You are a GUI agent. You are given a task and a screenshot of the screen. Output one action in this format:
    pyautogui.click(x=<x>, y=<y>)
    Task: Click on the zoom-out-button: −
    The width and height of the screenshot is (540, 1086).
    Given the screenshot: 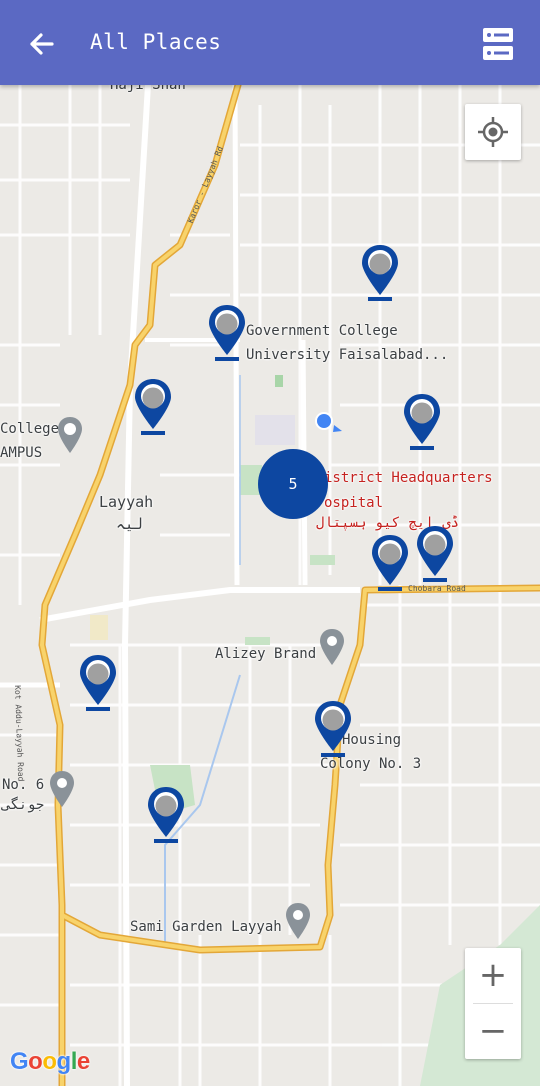 What is the action you would take?
    pyautogui.click(x=493, y=1031)
    